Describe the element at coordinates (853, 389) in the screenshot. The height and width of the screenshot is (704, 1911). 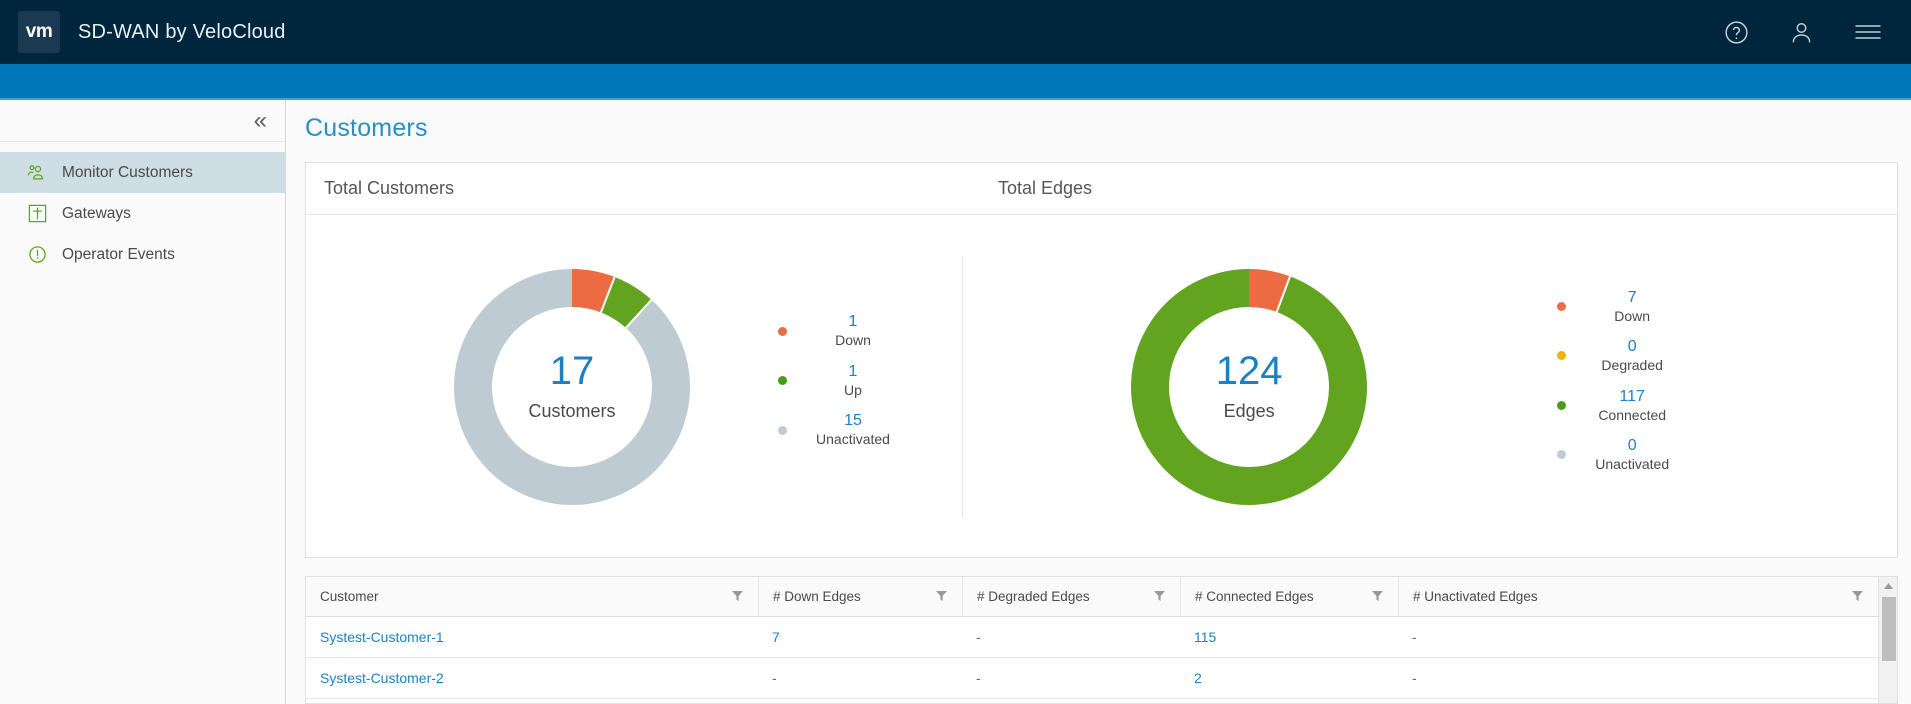
I see `legend-label: Up` at that location.